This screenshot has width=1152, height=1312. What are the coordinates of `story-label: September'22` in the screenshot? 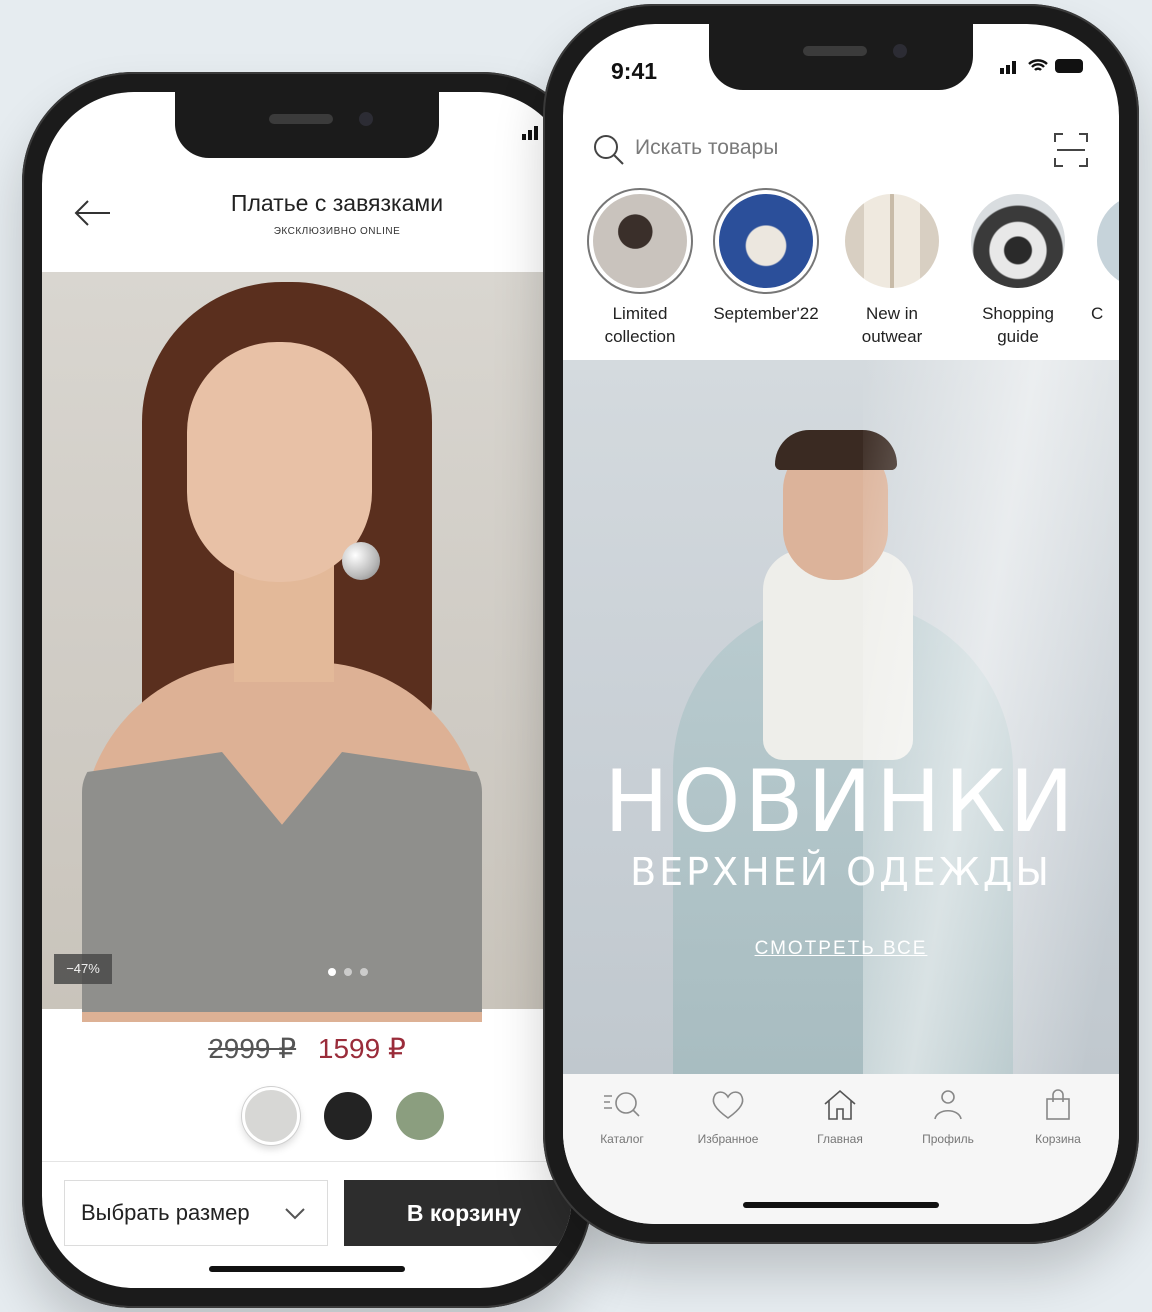 It's located at (766, 313).